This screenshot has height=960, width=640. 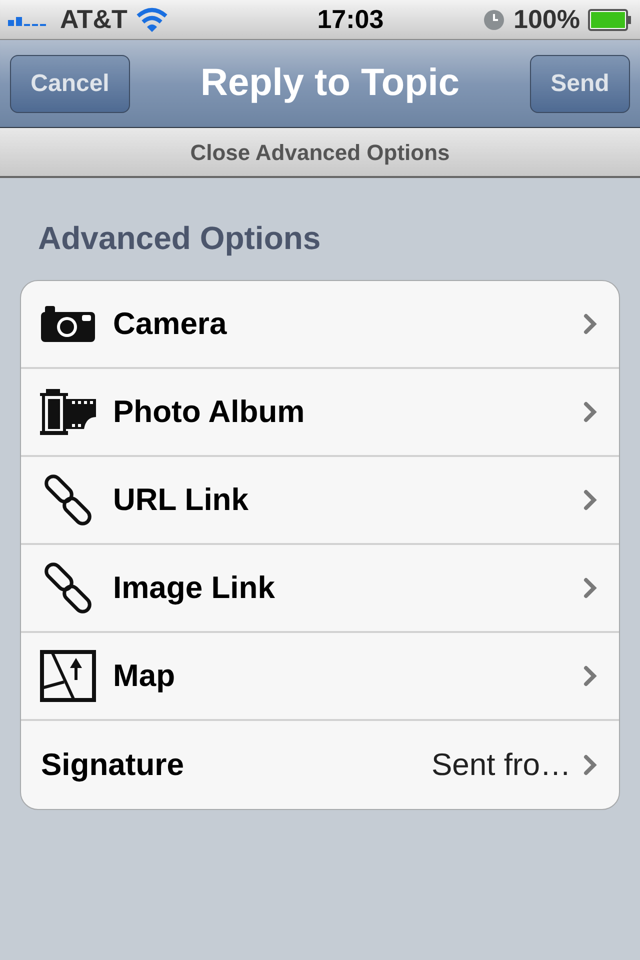 I want to click on film-roll-icon, so click(x=68, y=412).